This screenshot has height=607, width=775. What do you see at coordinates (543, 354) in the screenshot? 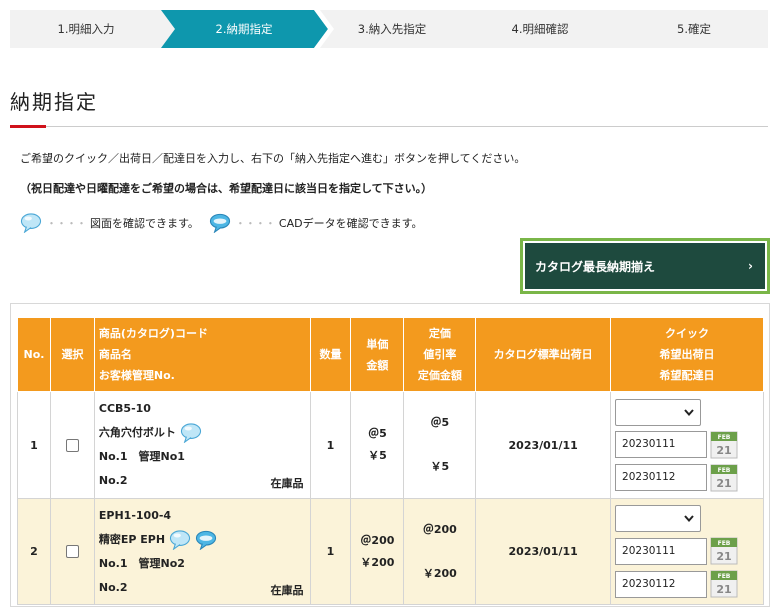
I see `header-ship-date: カタログ標準出荷日` at bounding box center [543, 354].